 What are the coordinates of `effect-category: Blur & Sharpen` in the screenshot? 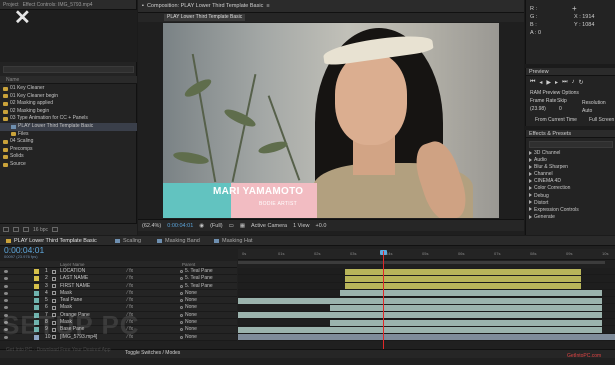 It's located at (554, 167).